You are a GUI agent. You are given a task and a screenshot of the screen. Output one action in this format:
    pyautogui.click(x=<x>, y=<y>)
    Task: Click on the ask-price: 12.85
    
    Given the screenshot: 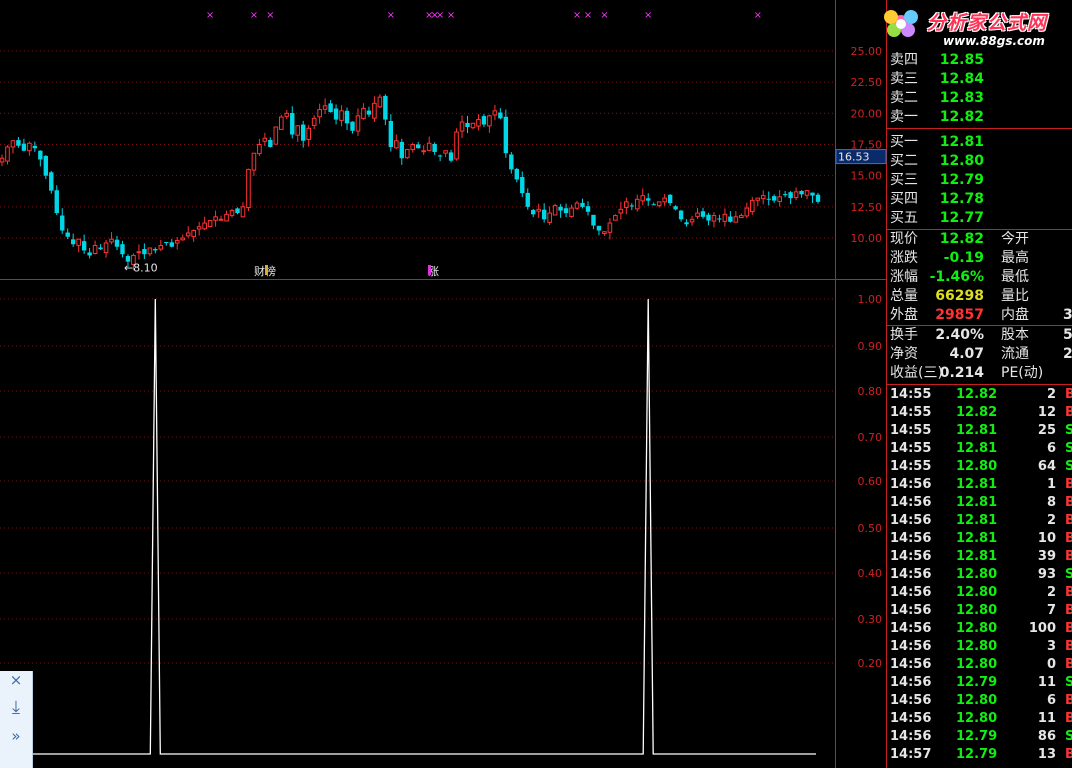 What is the action you would take?
    pyautogui.click(x=961, y=60)
    